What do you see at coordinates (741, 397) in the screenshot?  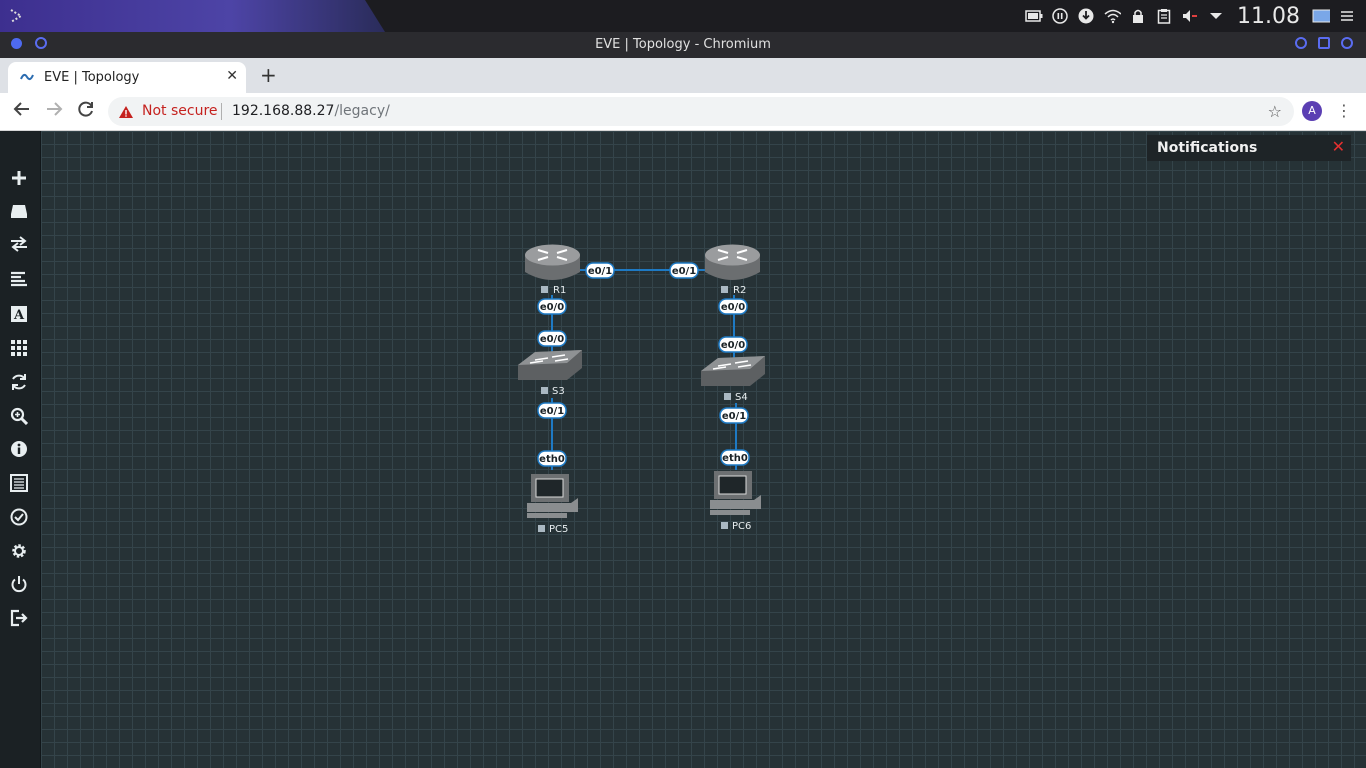 I see `node-label: S4` at bounding box center [741, 397].